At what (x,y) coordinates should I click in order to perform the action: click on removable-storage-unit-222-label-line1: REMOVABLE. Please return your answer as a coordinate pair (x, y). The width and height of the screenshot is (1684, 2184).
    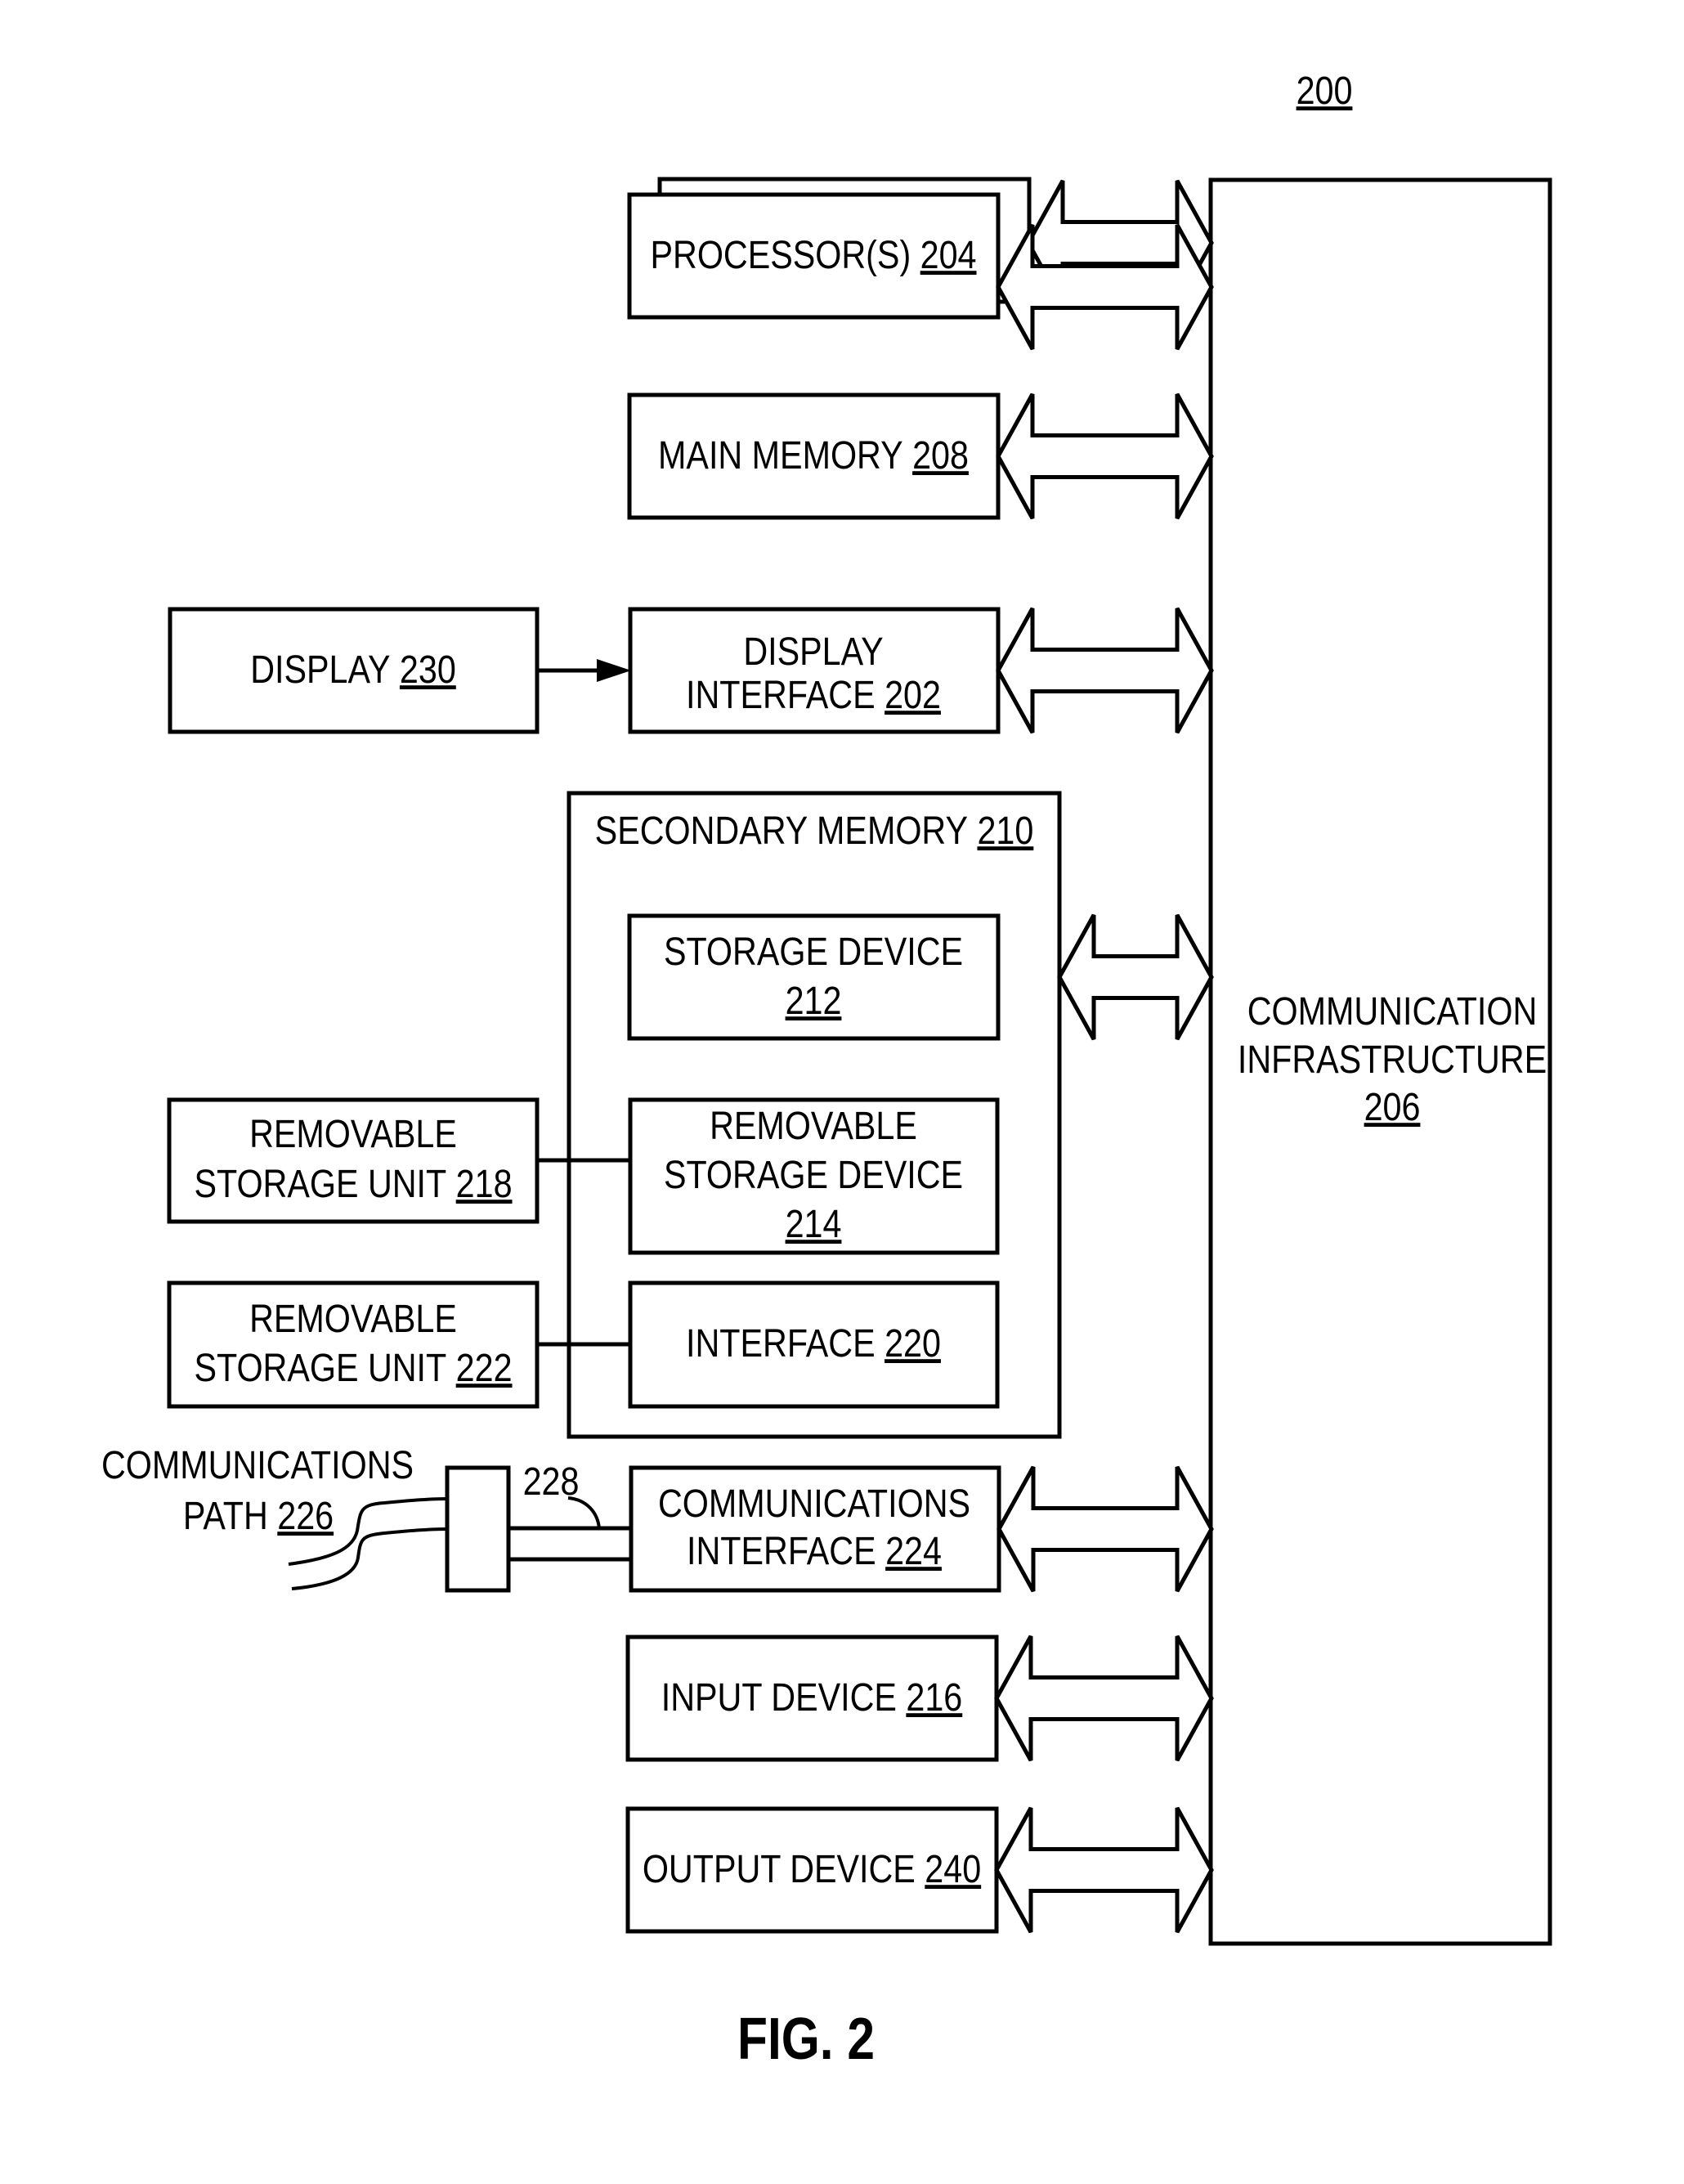
    Looking at the image, I should click on (353, 1319).